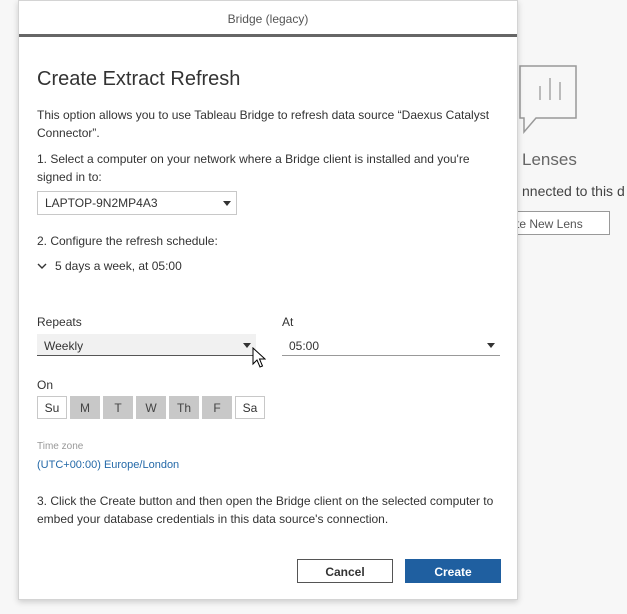 The image size is (627, 614). What do you see at coordinates (453, 571) in the screenshot?
I see `create-button: Create` at bounding box center [453, 571].